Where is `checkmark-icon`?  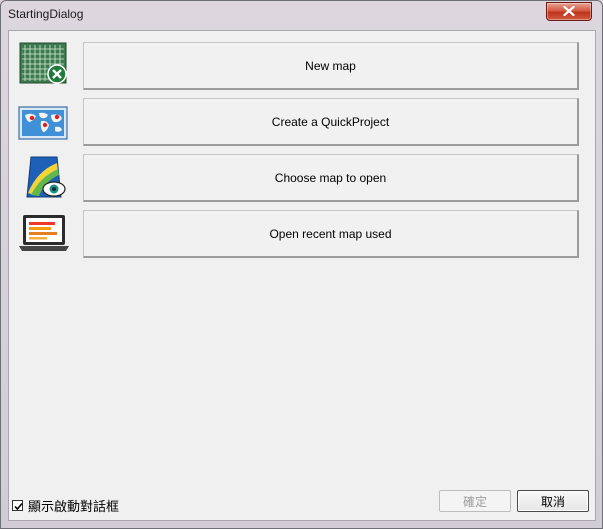
checkmark-icon is located at coordinates (18, 506).